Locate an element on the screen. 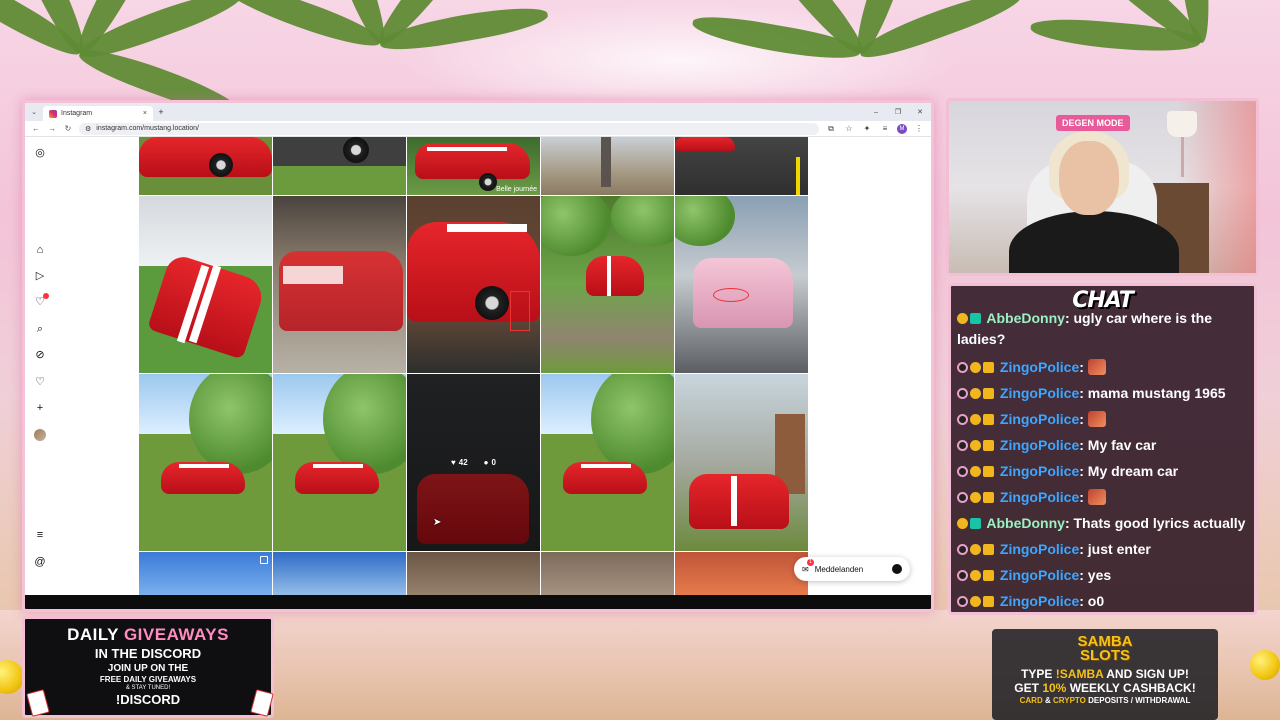 This screenshot has height=720, width=1280. chat-message: ZingoPolice: My dream car is located at coordinates (1105, 471).